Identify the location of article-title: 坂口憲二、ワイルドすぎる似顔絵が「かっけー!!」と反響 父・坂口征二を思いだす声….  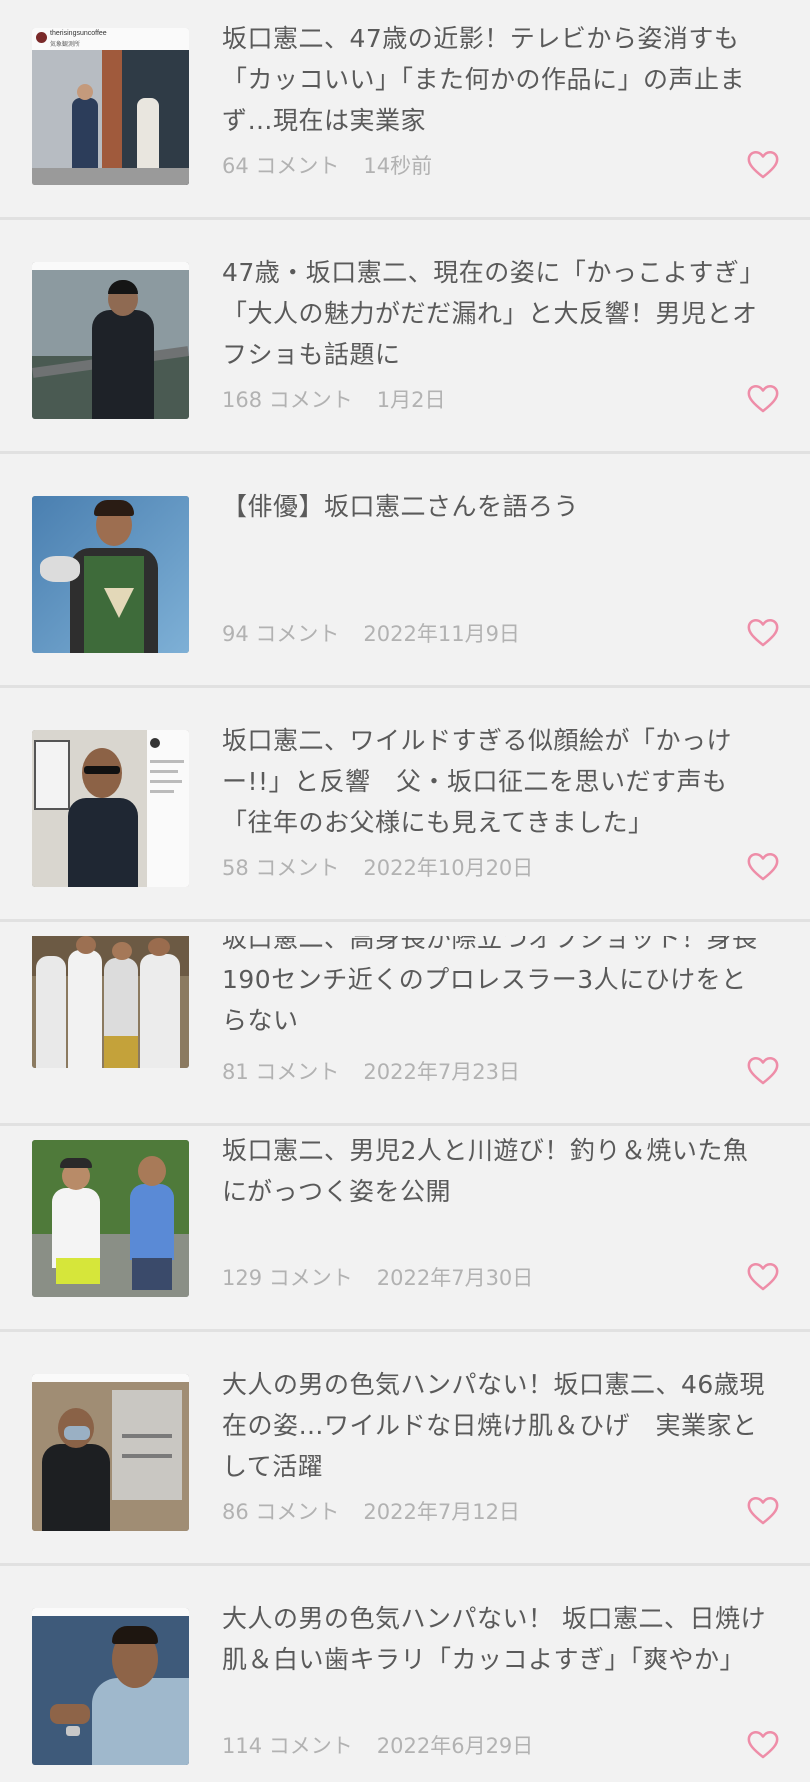
(497, 781).